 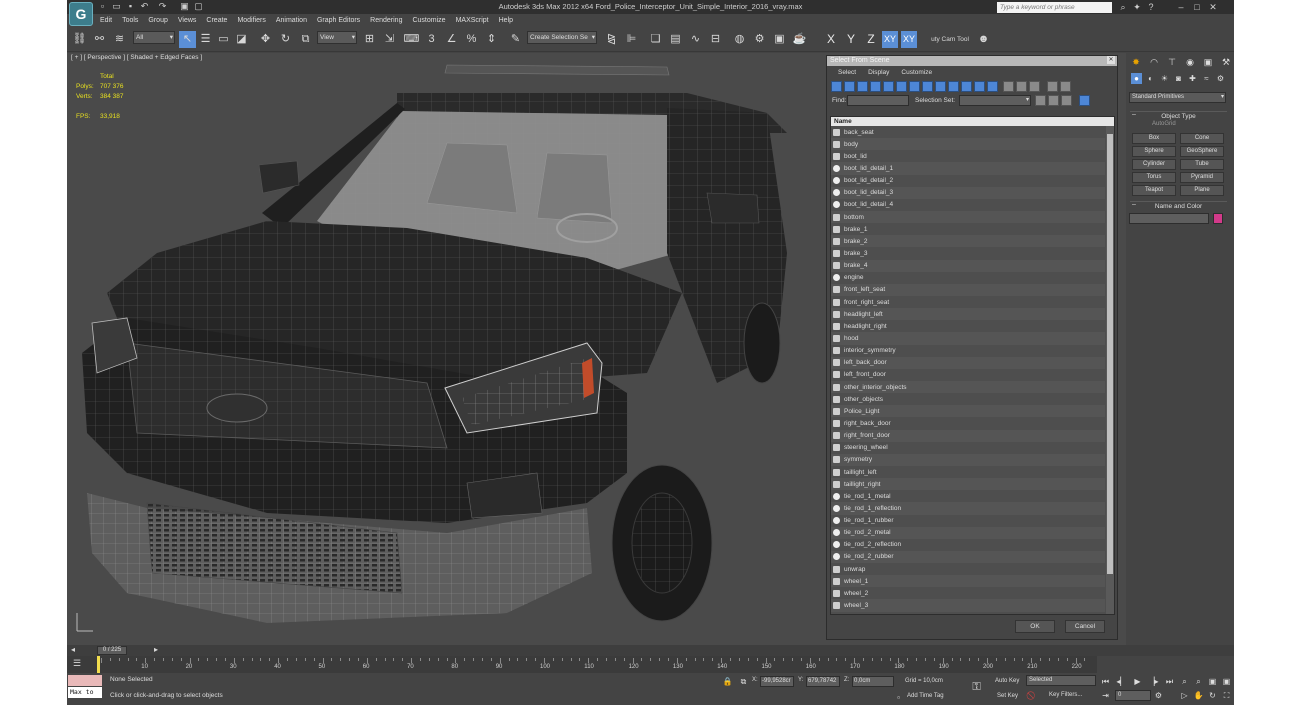 What do you see at coordinates (968, 217) in the screenshot?
I see `list-item: bottom` at bounding box center [968, 217].